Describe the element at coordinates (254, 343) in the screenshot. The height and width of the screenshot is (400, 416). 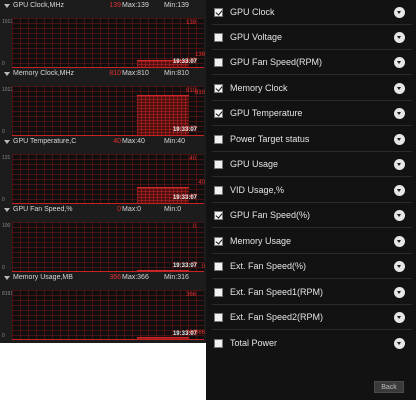
I see `setting-label: Total Power` at that location.